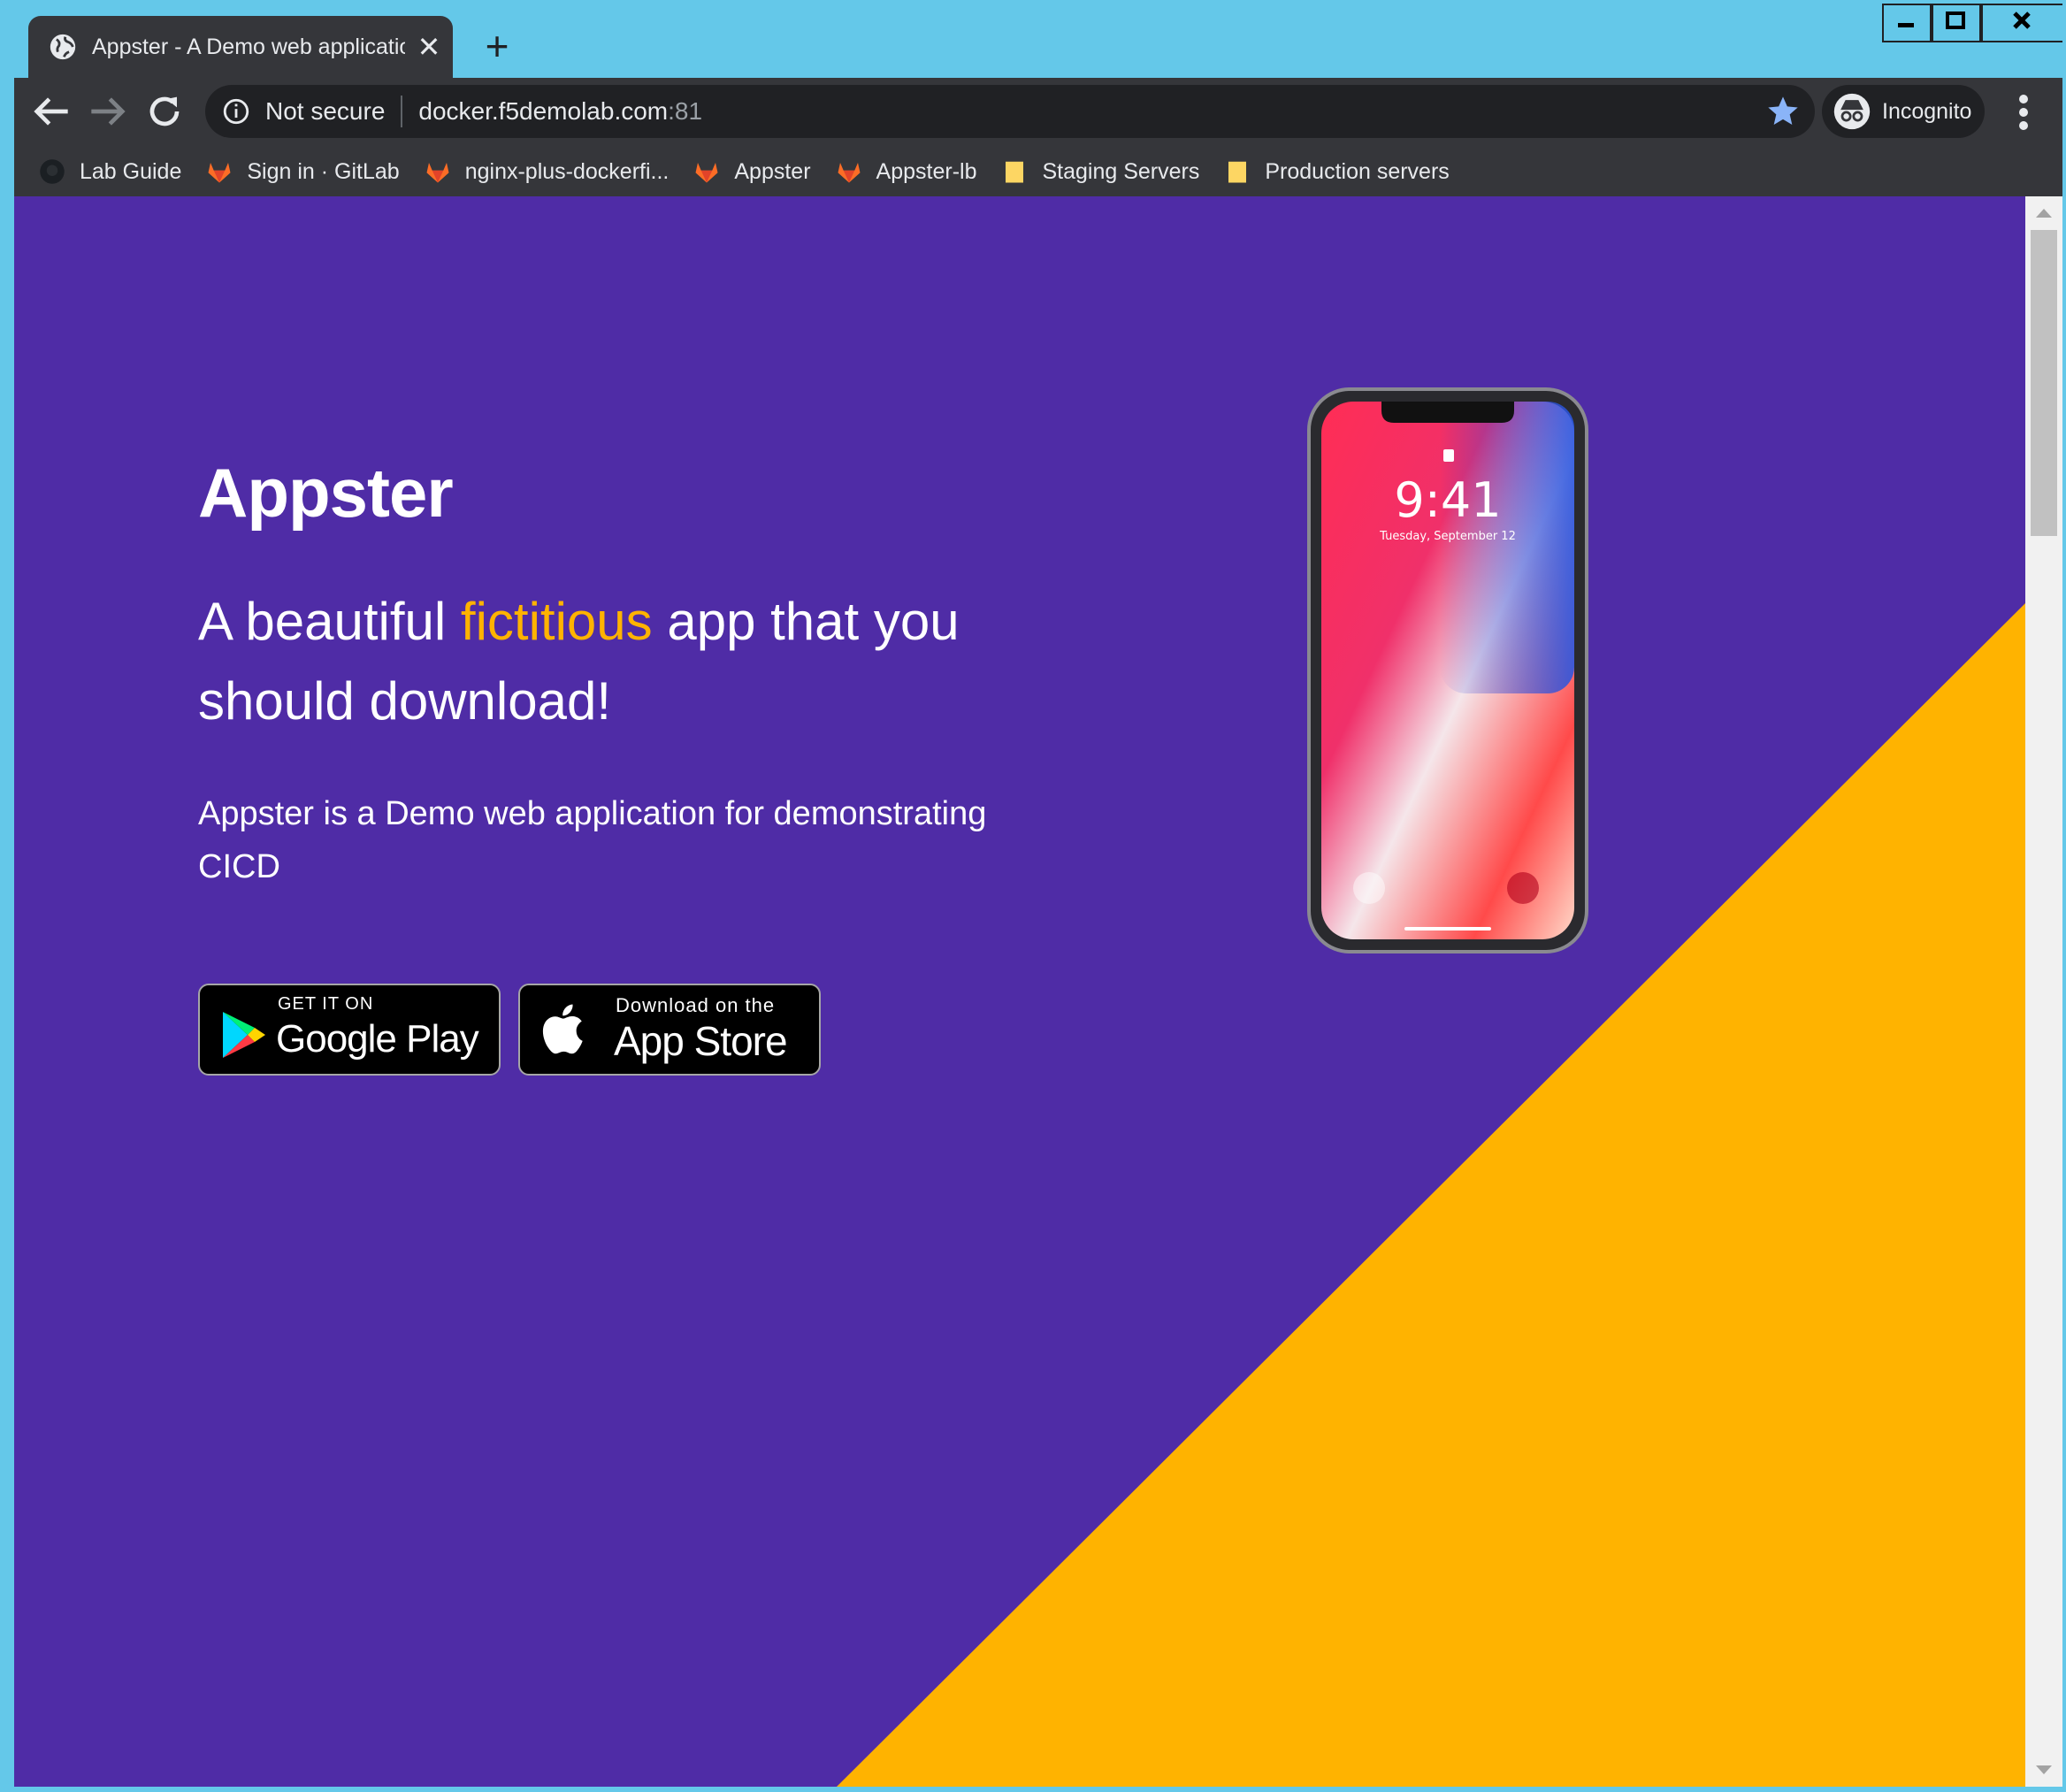 This screenshot has width=2066, height=1792. Describe the element at coordinates (2044, 213) in the screenshot. I see `scroll-up-arrow-icon` at that location.